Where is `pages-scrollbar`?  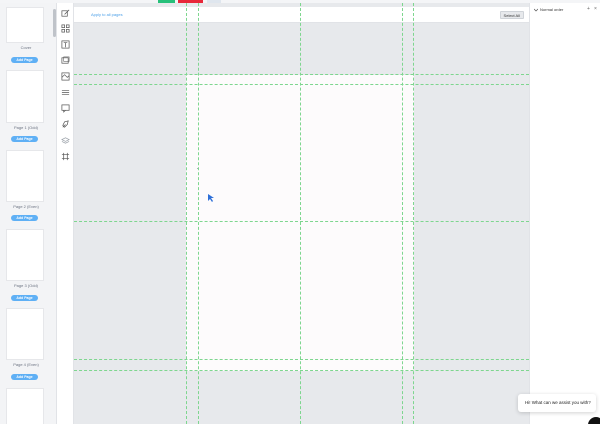 pages-scrollbar is located at coordinates (54, 23).